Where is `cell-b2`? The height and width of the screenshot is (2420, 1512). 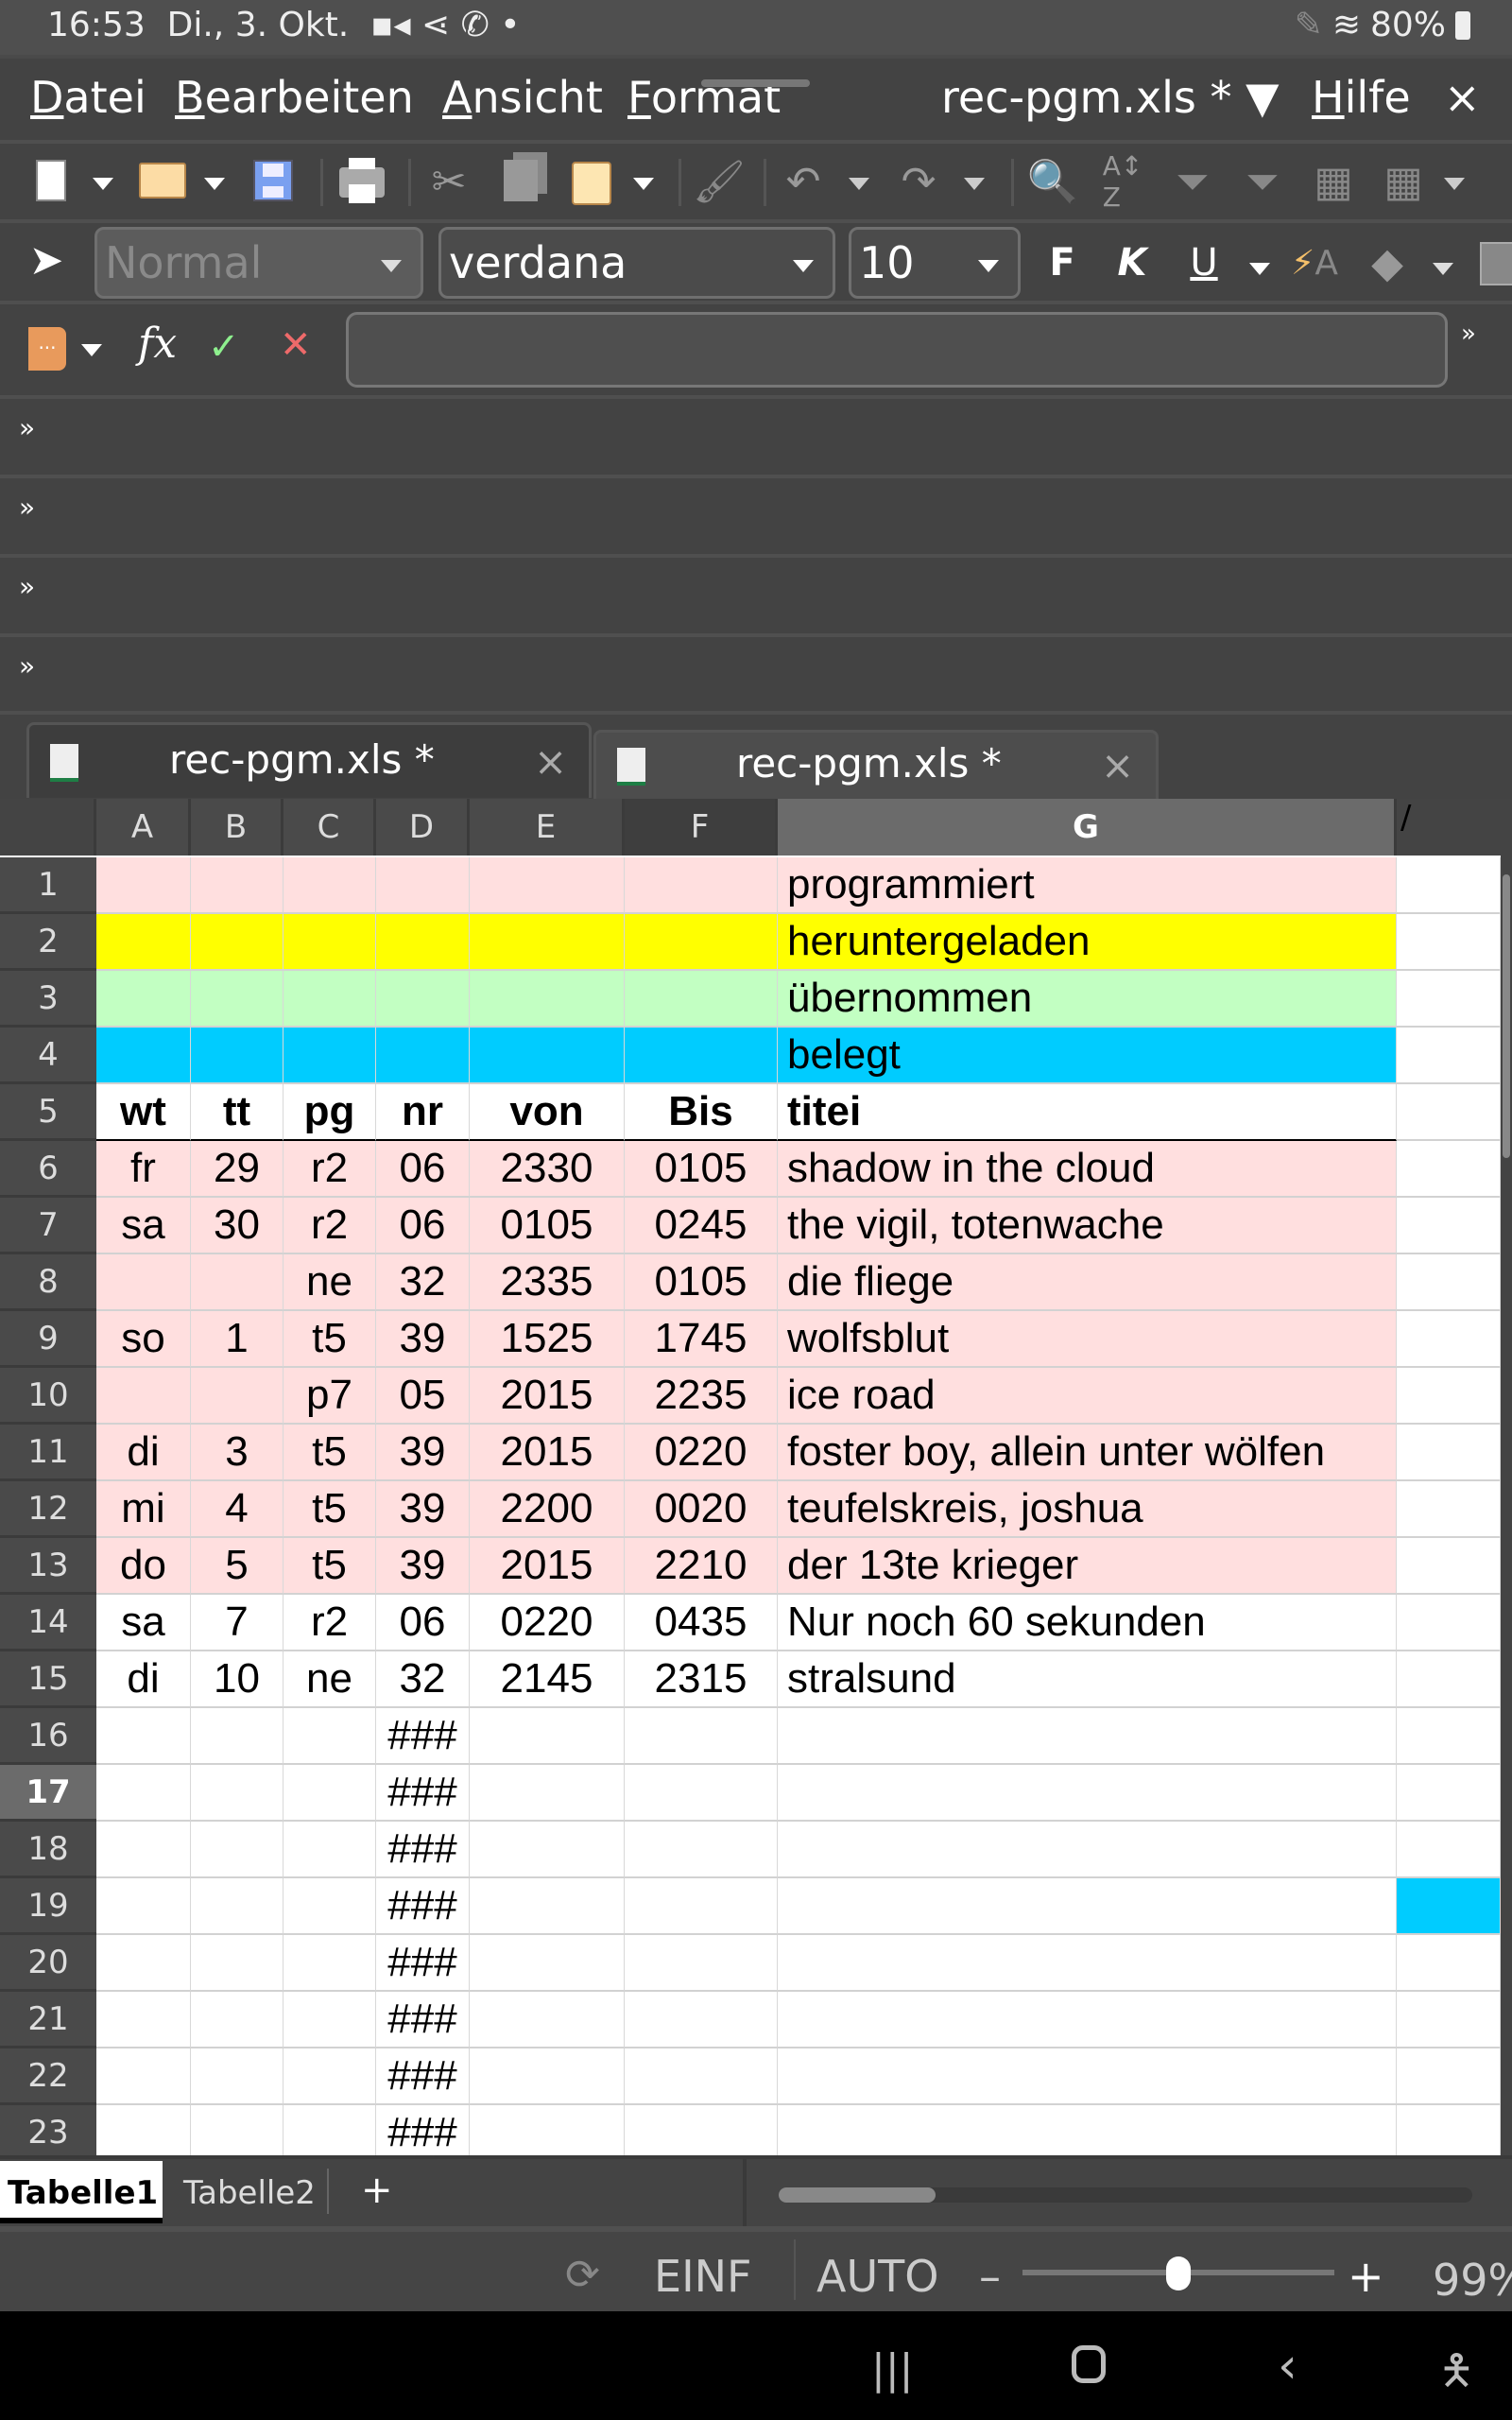
cell-b2 is located at coordinates (237, 942).